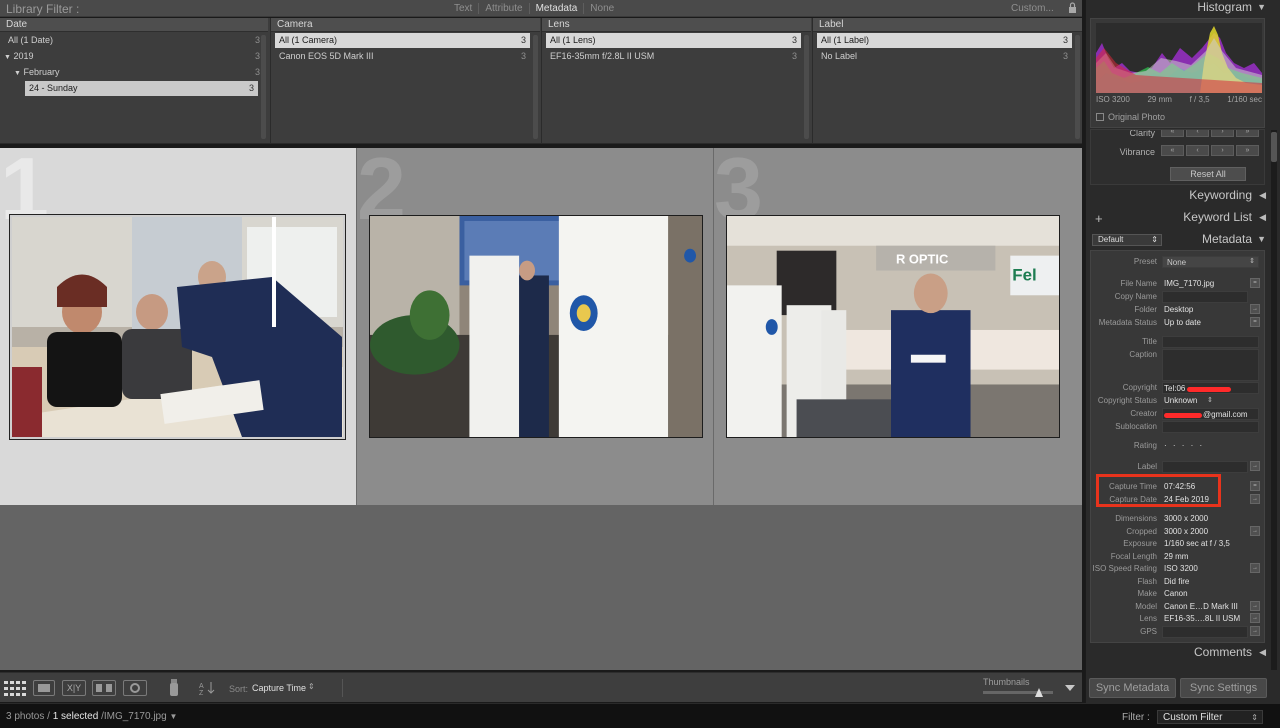 The width and height of the screenshot is (1280, 728). I want to click on metadata-row-rating: Rating · · · · ·, so click(1178, 446).